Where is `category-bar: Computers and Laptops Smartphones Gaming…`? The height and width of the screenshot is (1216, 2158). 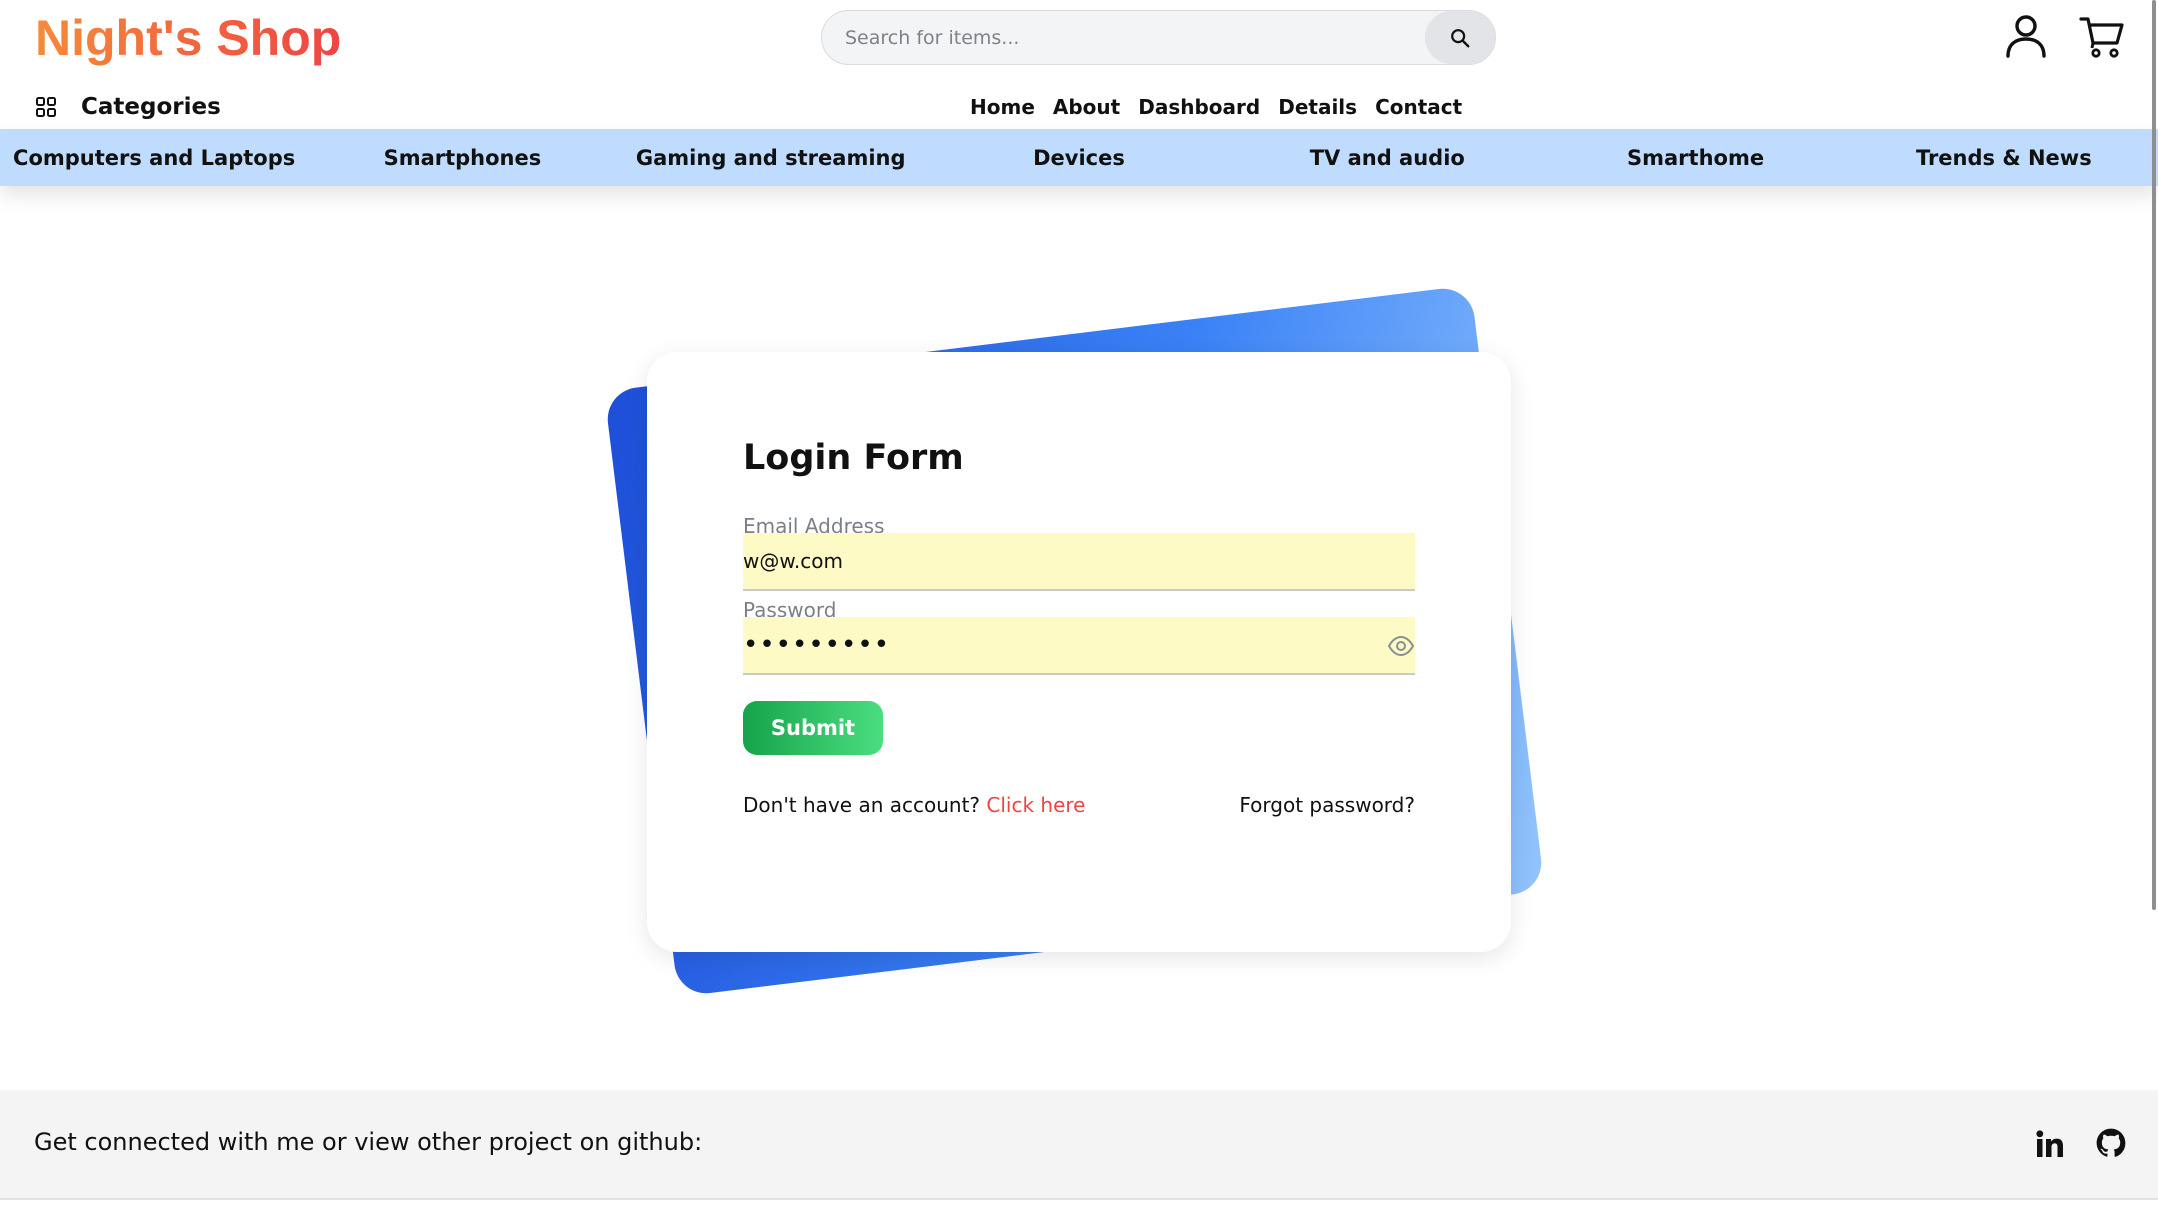 category-bar: Computers and Laptops Smartphones Gaming… is located at coordinates (1079, 157).